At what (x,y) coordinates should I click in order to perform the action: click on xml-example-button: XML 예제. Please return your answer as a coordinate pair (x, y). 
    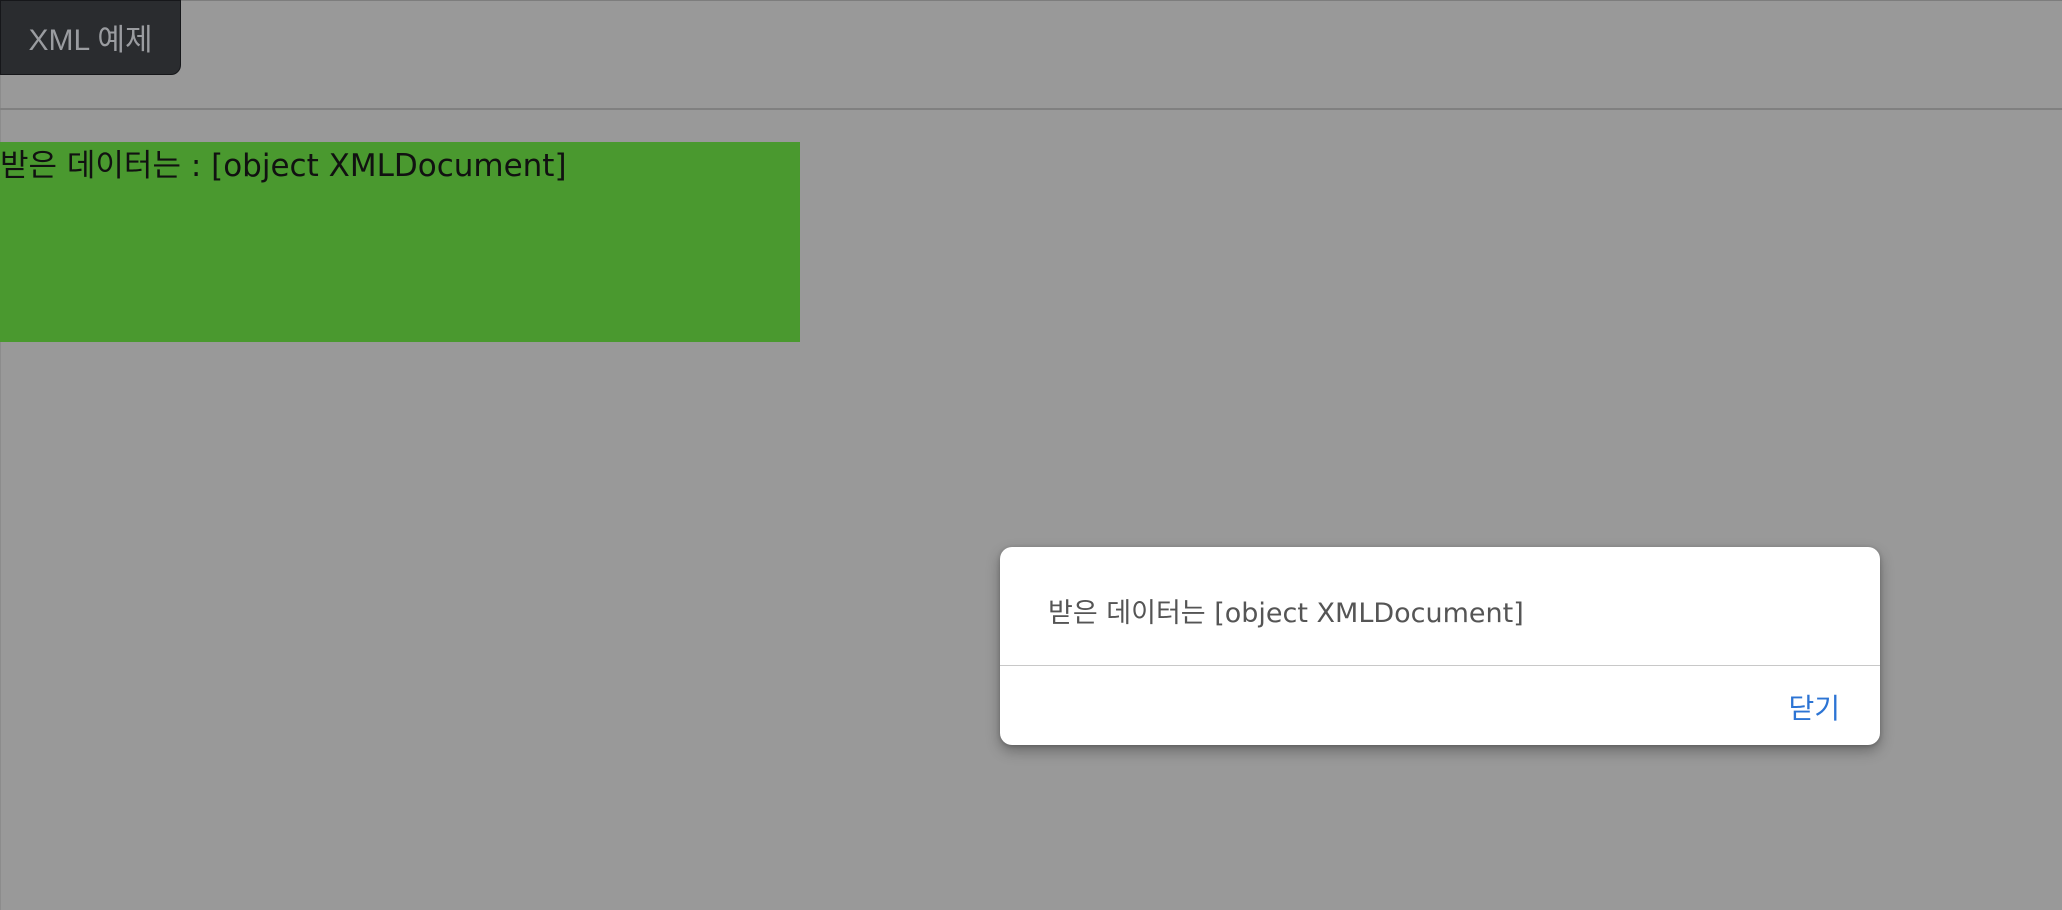
    Looking at the image, I should click on (90, 37).